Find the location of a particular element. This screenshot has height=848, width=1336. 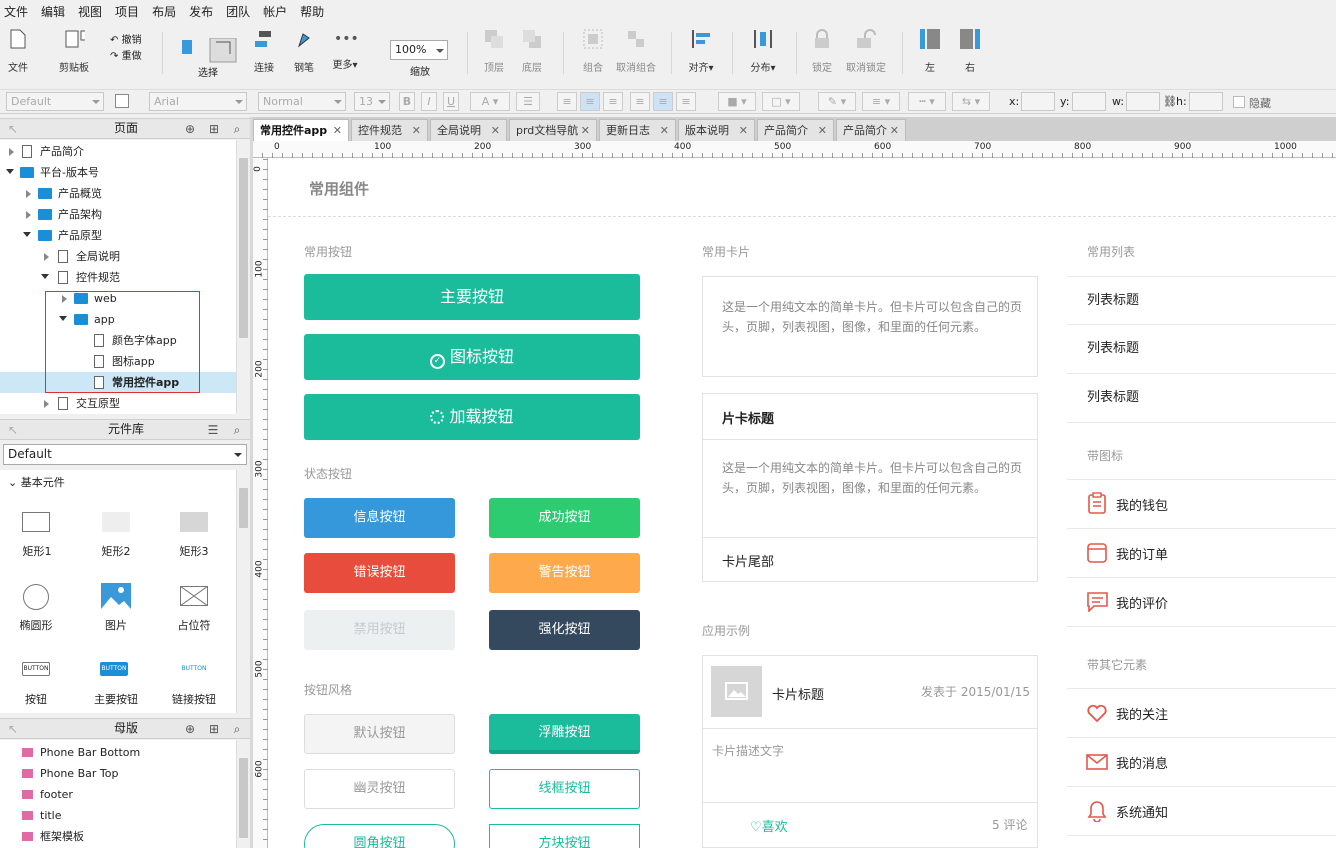

style-select: Default is located at coordinates (55, 101).